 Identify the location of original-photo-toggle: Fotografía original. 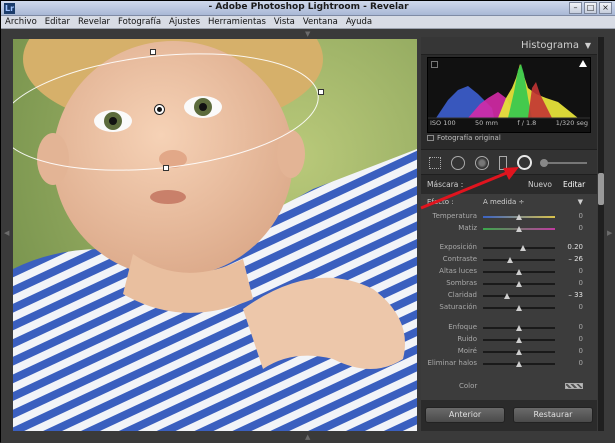
(464, 138).